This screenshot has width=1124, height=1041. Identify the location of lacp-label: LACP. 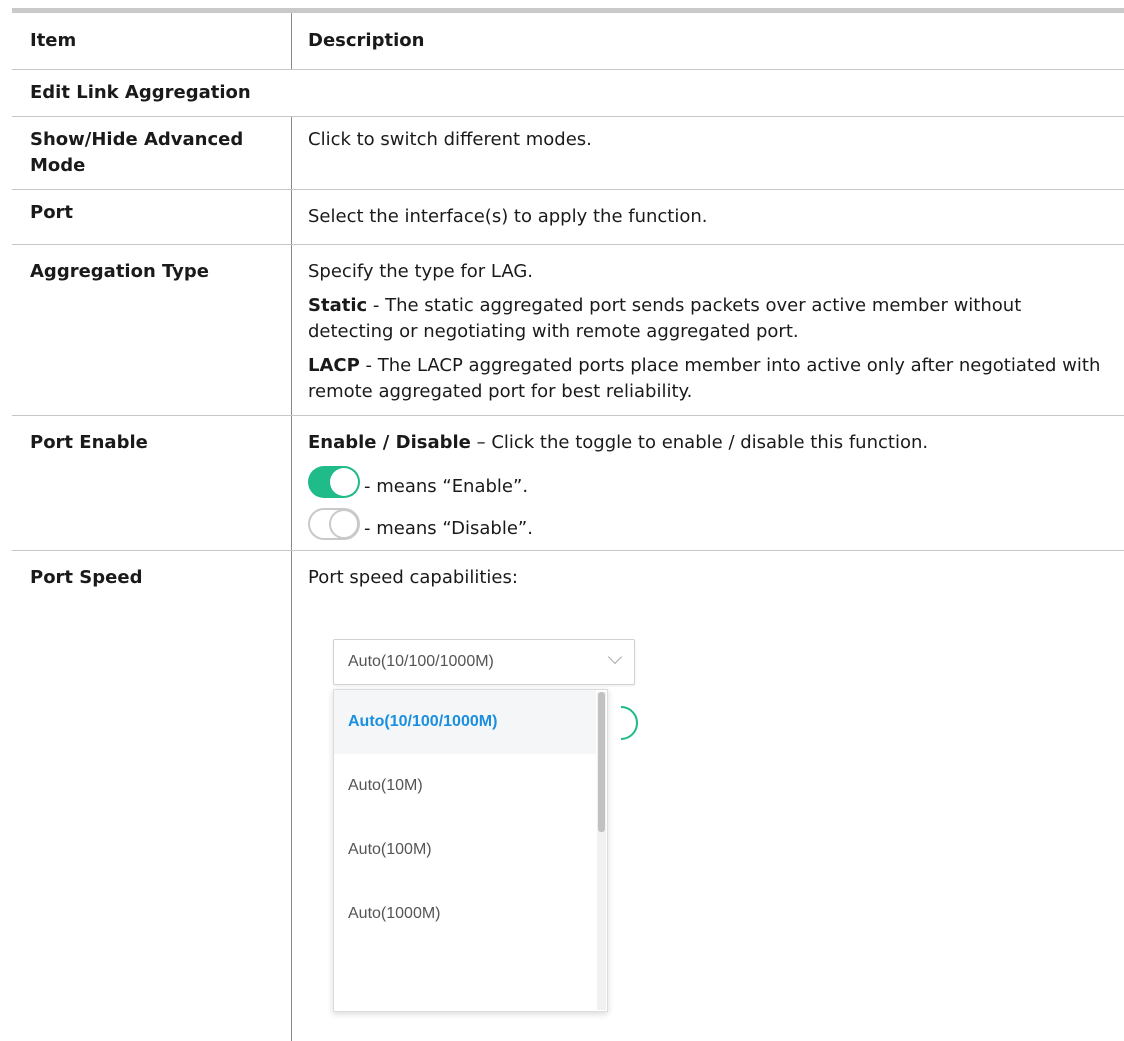
(334, 365).